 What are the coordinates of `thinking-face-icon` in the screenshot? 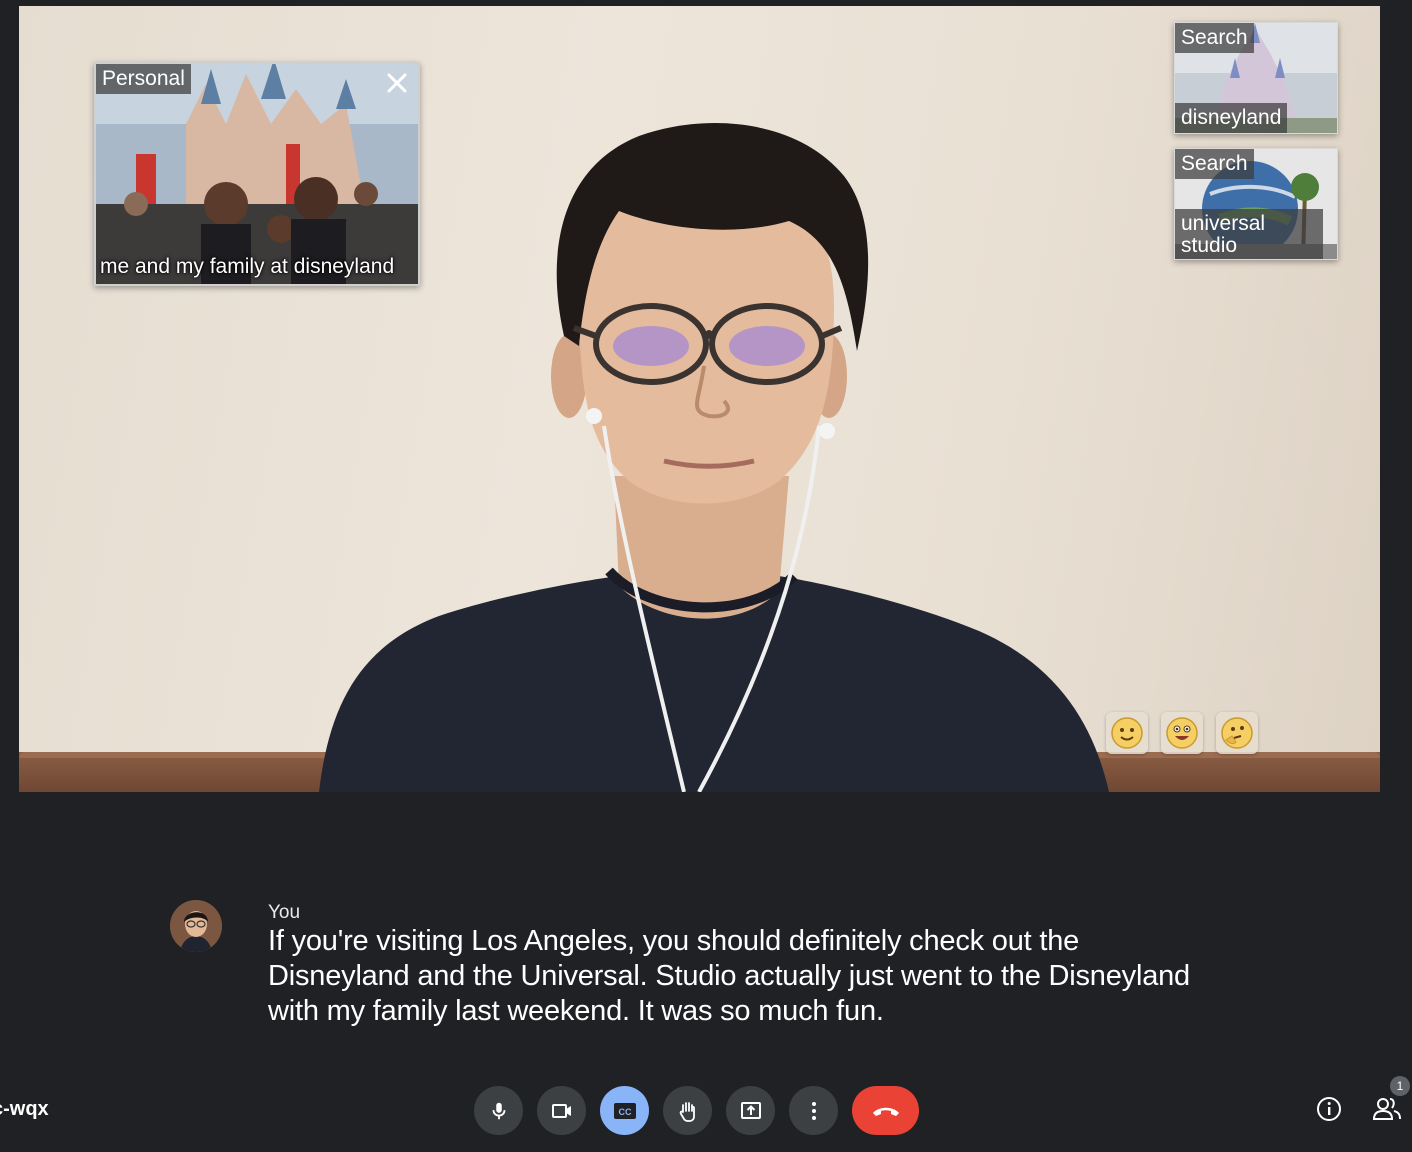 It's located at (1237, 733).